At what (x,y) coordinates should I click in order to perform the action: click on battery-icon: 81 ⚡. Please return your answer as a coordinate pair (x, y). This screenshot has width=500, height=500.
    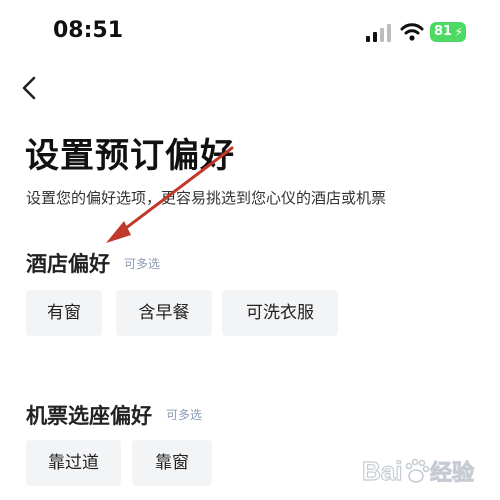
    Looking at the image, I should click on (448, 32).